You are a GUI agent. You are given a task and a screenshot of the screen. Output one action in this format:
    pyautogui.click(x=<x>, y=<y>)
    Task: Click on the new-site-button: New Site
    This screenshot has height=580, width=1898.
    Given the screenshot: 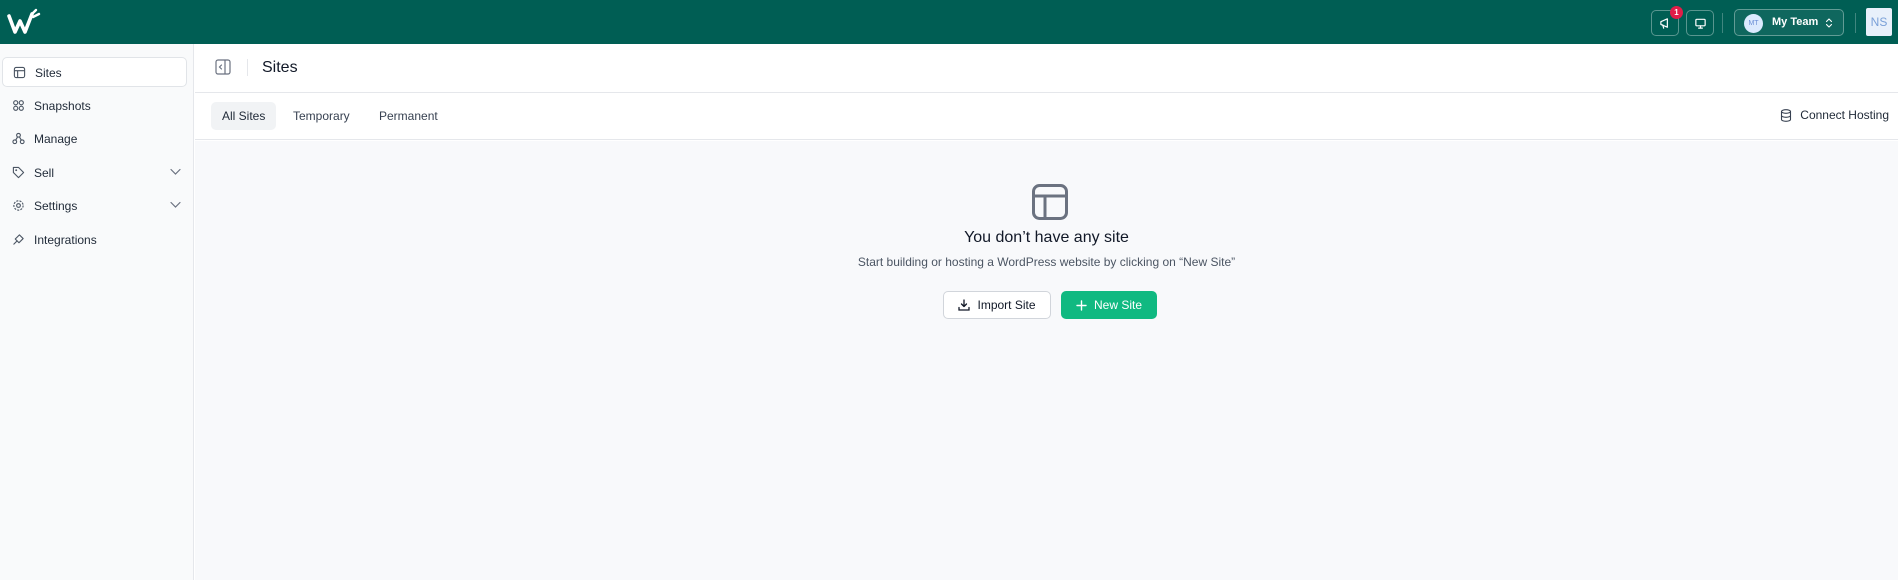 What is the action you would take?
    pyautogui.click(x=1109, y=305)
    